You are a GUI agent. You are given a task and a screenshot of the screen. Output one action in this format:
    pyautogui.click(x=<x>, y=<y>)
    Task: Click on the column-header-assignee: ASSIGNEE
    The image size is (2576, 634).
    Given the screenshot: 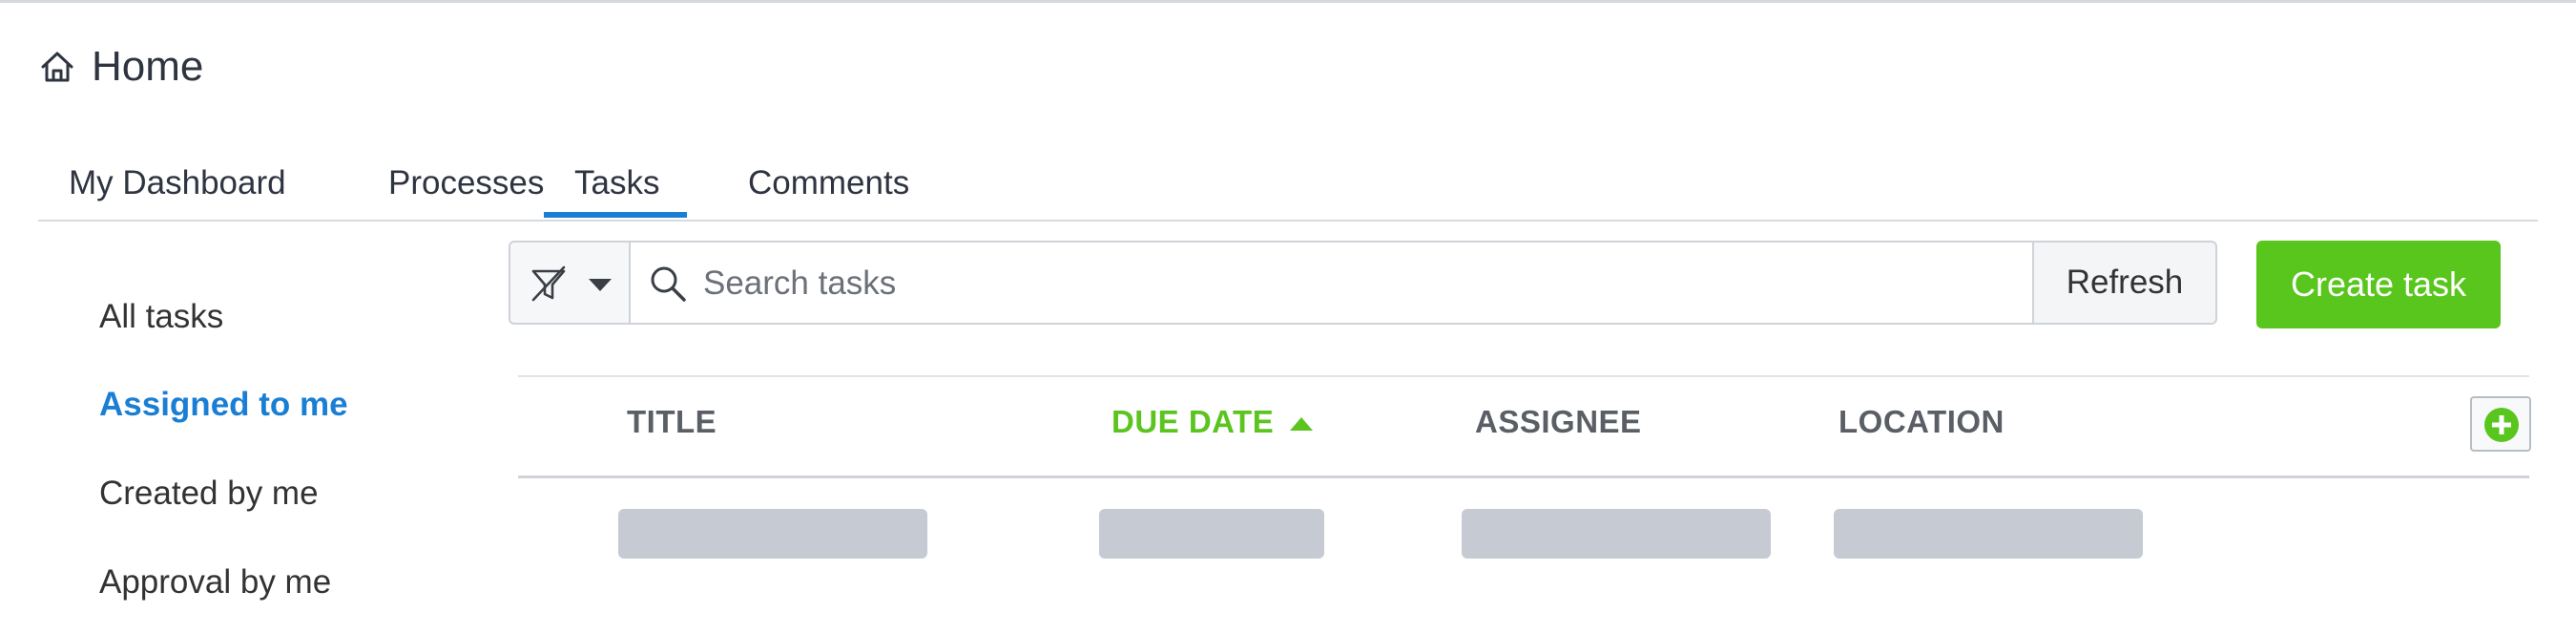 What is the action you would take?
    pyautogui.click(x=1558, y=422)
    